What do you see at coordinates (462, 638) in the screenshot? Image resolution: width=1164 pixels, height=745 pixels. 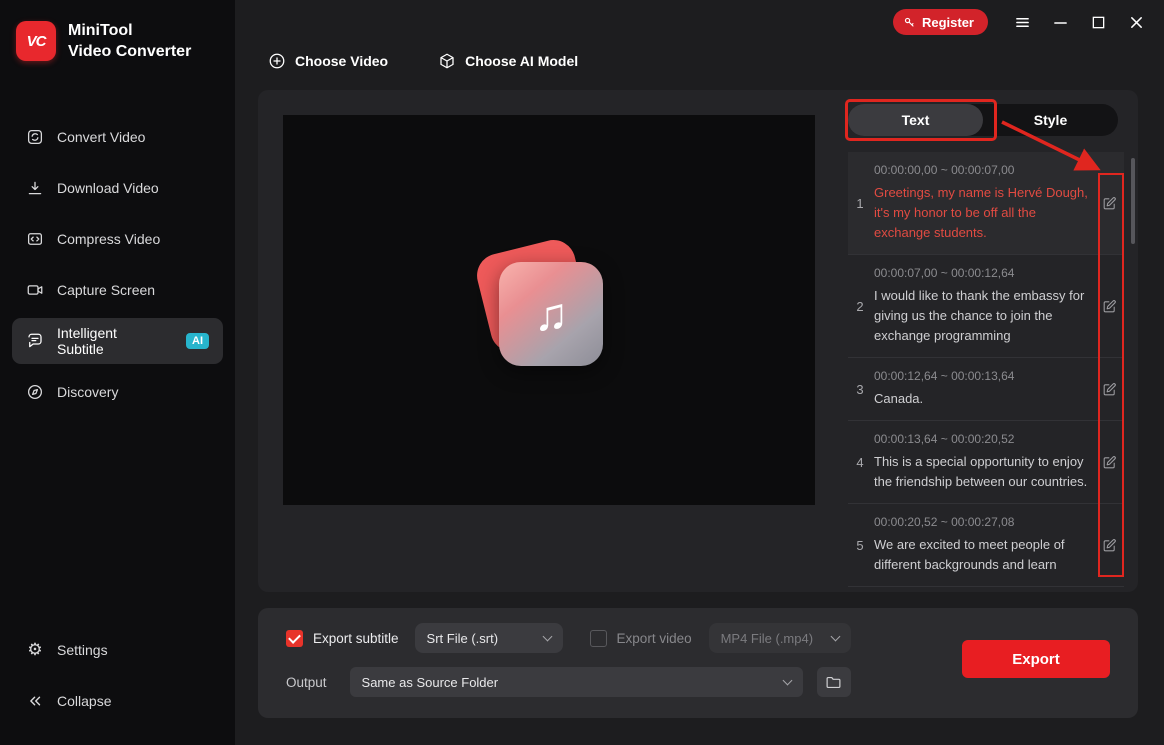 I see `subtitle-format-value: Srt File (.srt)` at bounding box center [462, 638].